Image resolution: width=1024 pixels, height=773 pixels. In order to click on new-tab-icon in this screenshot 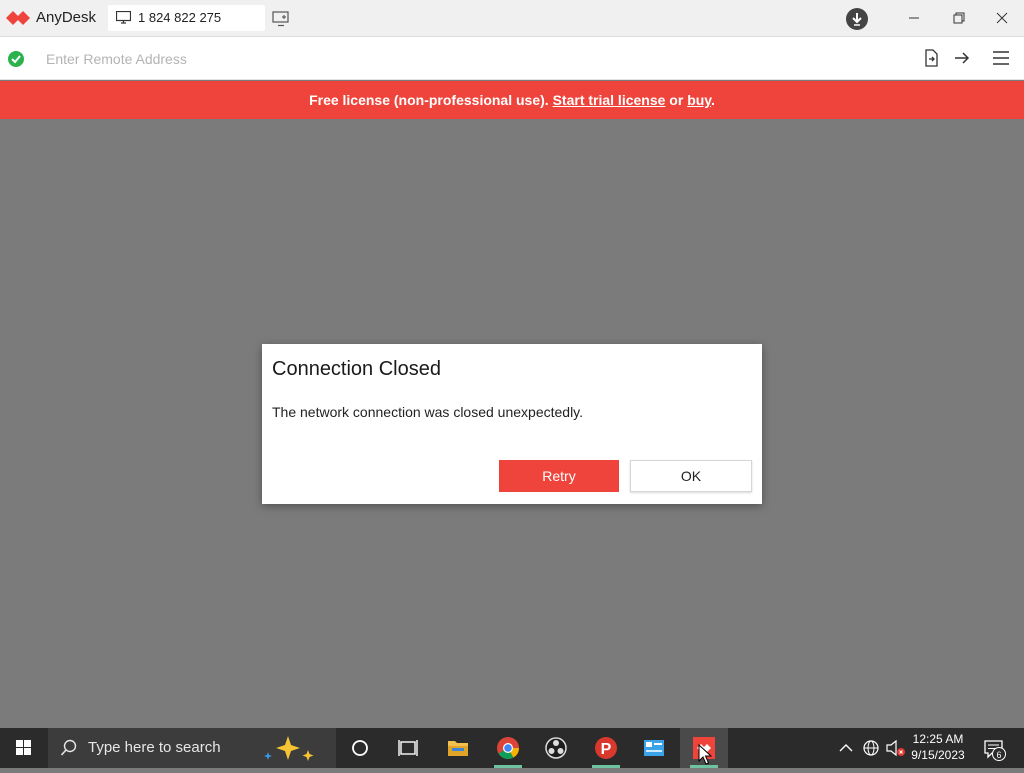, I will do `click(281, 19)`.